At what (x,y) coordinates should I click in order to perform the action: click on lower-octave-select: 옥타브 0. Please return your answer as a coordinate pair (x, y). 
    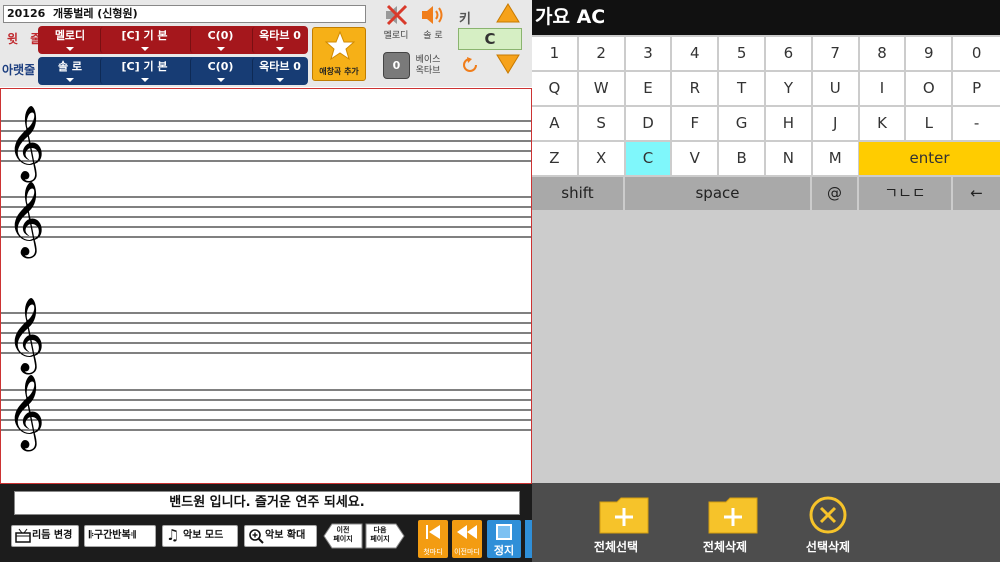
    Looking at the image, I should click on (279, 71).